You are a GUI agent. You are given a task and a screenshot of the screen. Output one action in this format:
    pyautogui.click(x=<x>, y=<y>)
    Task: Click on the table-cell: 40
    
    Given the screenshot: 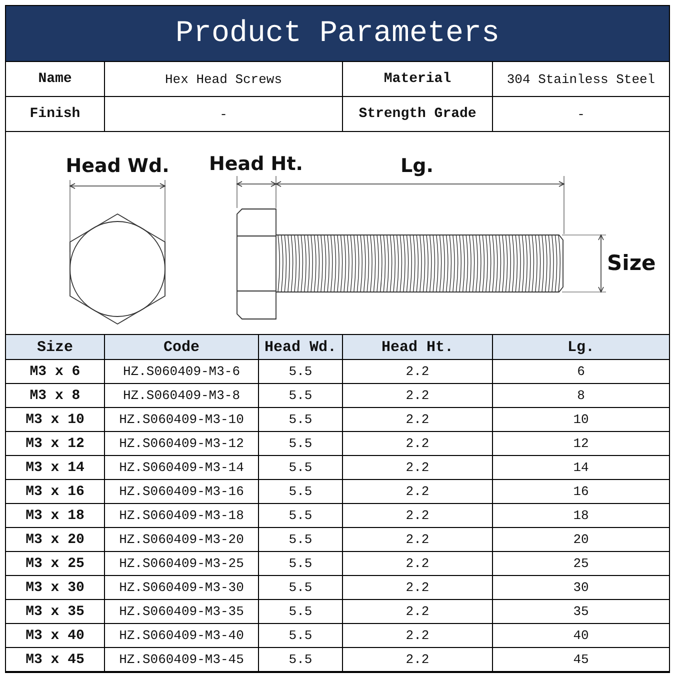 What is the action you would take?
    pyautogui.click(x=581, y=636)
    